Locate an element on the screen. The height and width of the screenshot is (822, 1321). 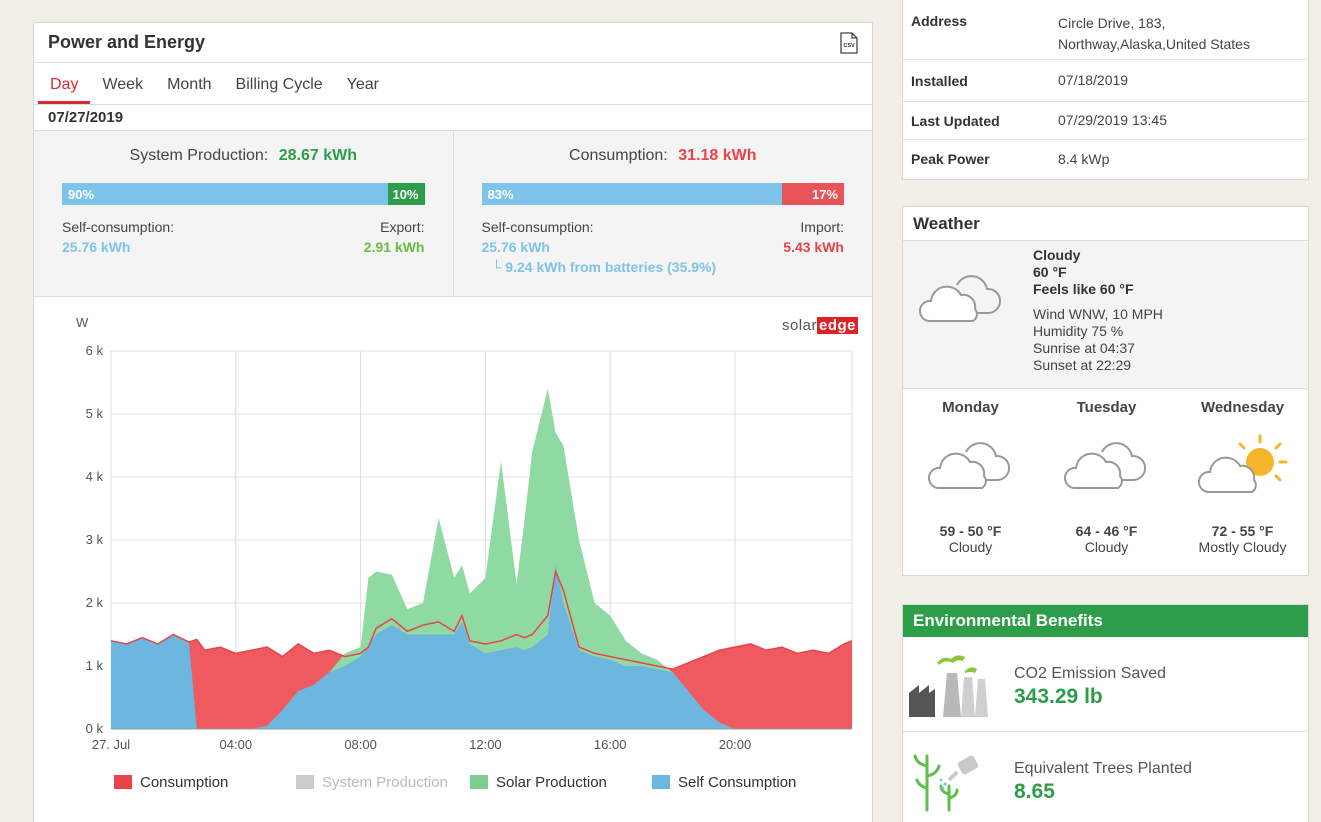
production-value: 28.67 kWh is located at coordinates (317, 155).